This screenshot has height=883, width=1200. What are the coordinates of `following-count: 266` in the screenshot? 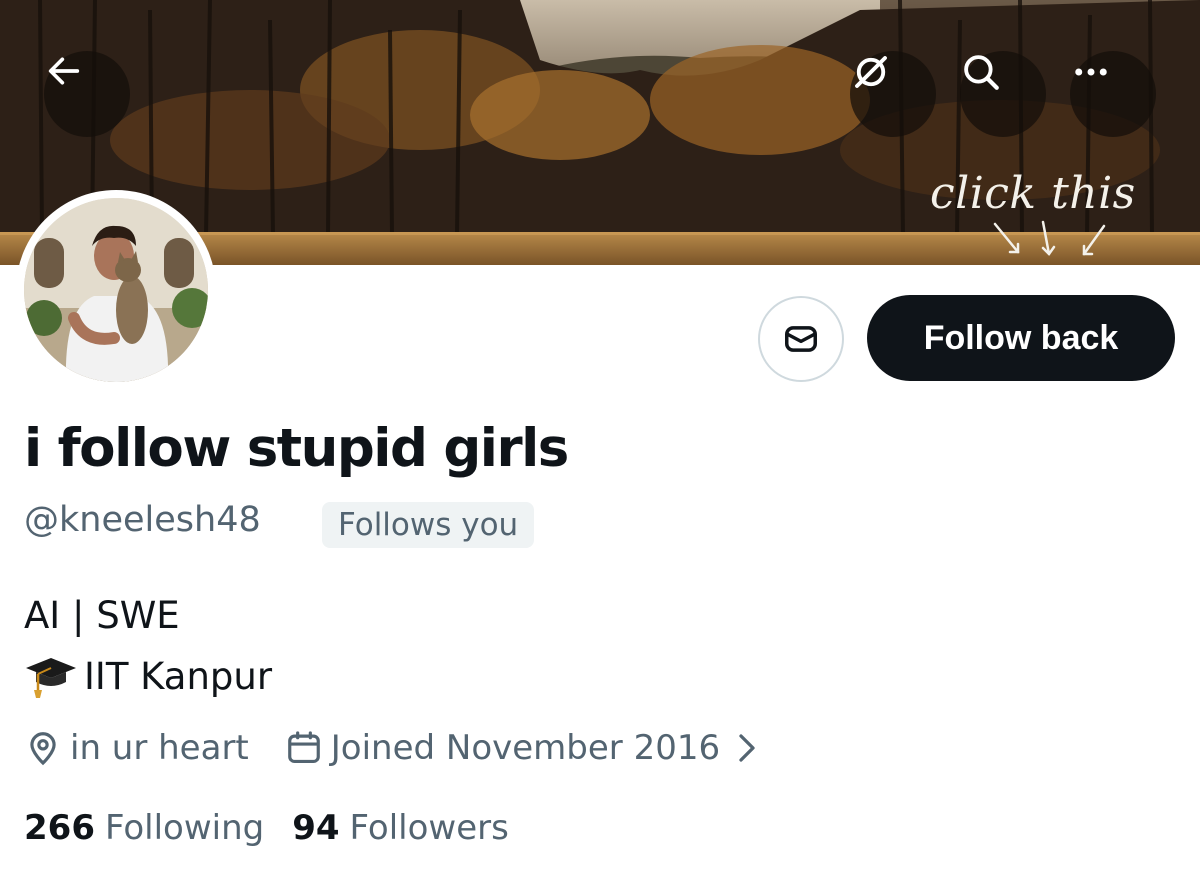 It's located at (59, 828).